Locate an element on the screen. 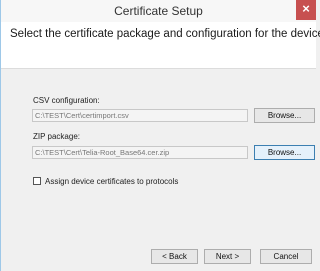 The image size is (320, 271). back-button: < Back is located at coordinates (174, 256).